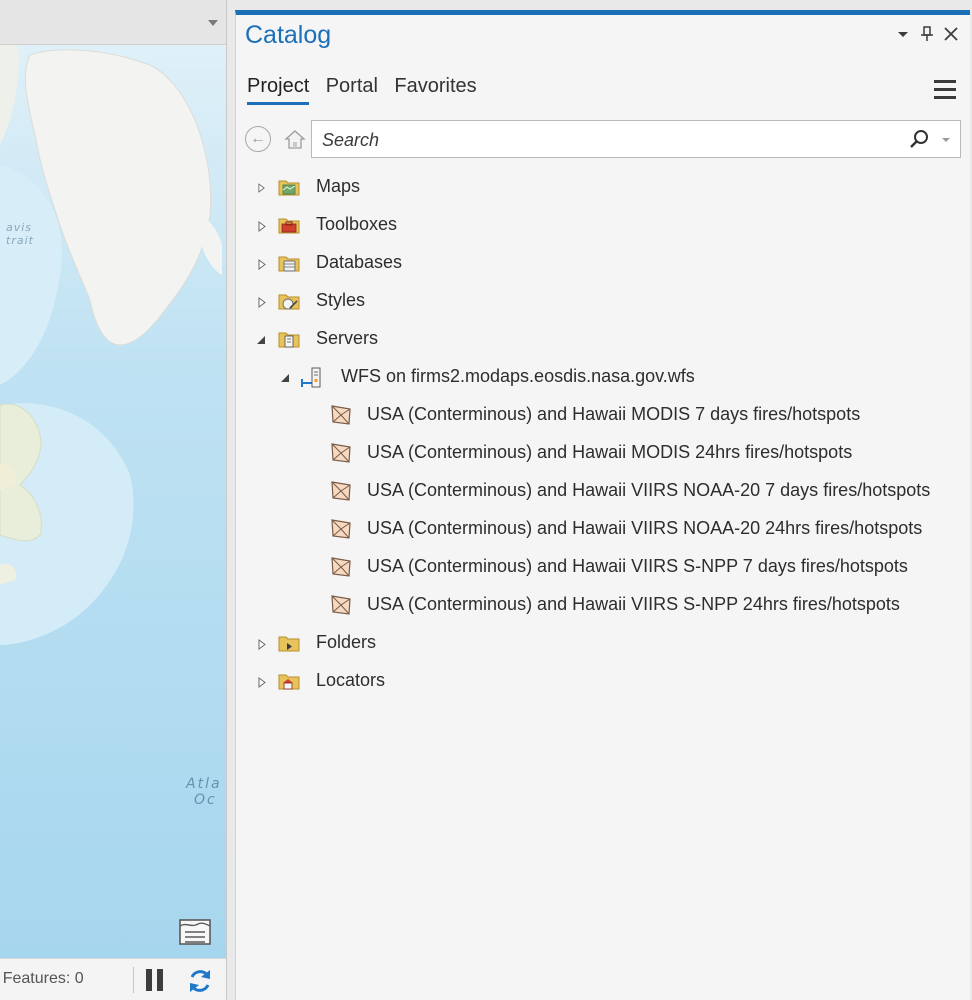  I want to click on tree-item-servers: Servers, so click(602, 339).